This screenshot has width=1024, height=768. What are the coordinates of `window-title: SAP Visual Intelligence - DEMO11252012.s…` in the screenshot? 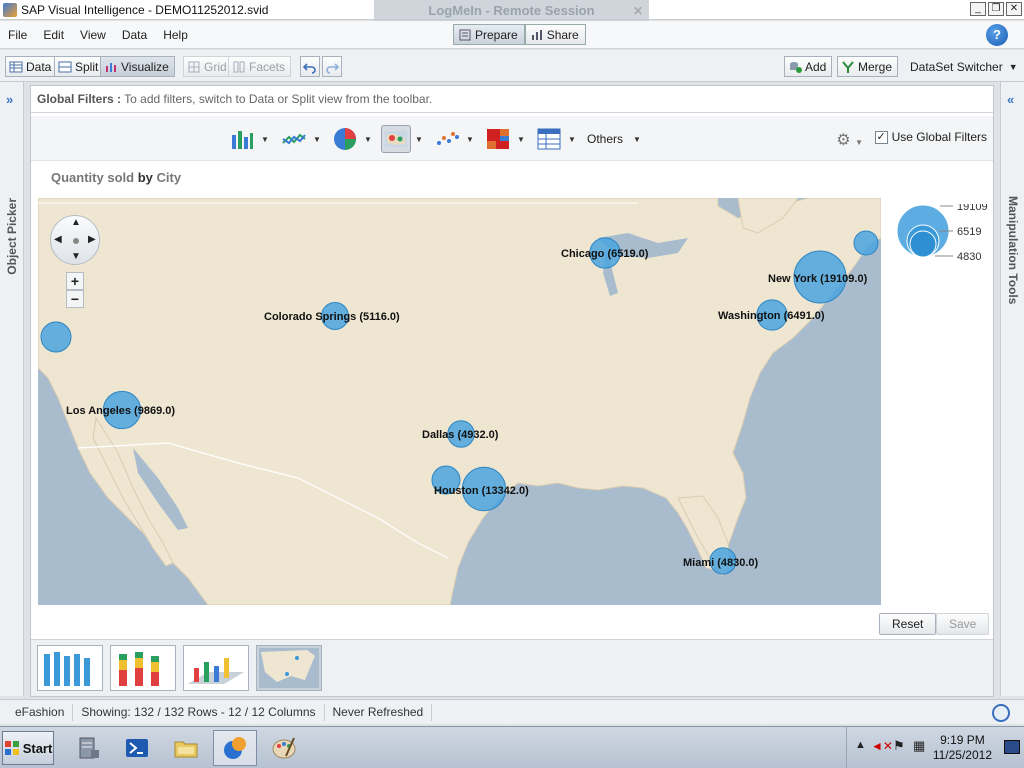 It's located at (145, 9).